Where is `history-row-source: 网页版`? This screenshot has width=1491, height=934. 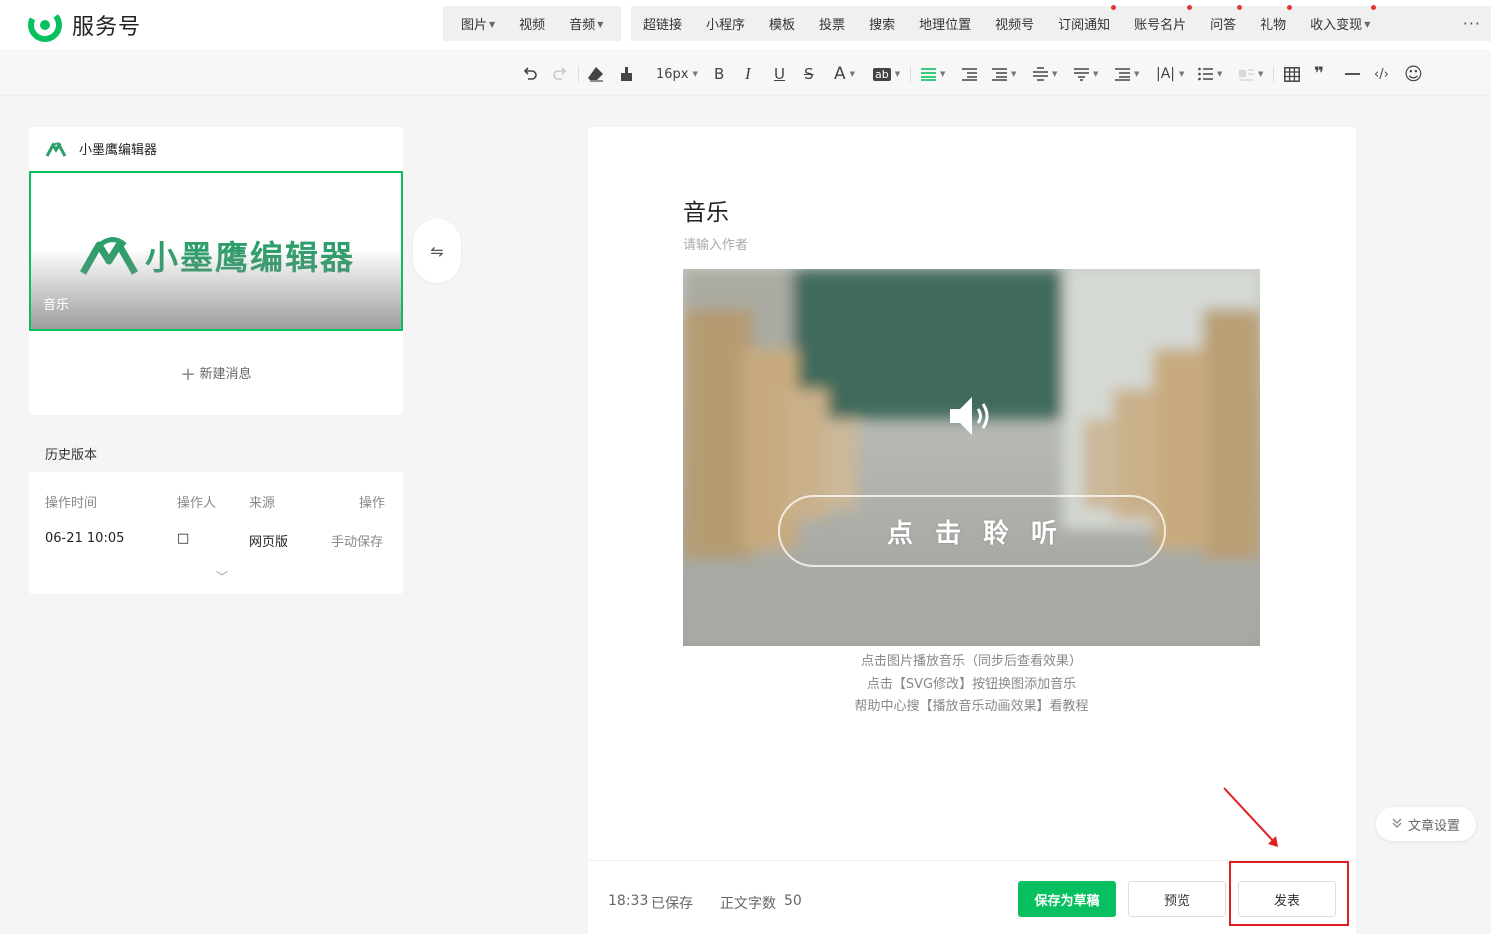
history-row-source: 网页版 is located at coordinates (269, 542).